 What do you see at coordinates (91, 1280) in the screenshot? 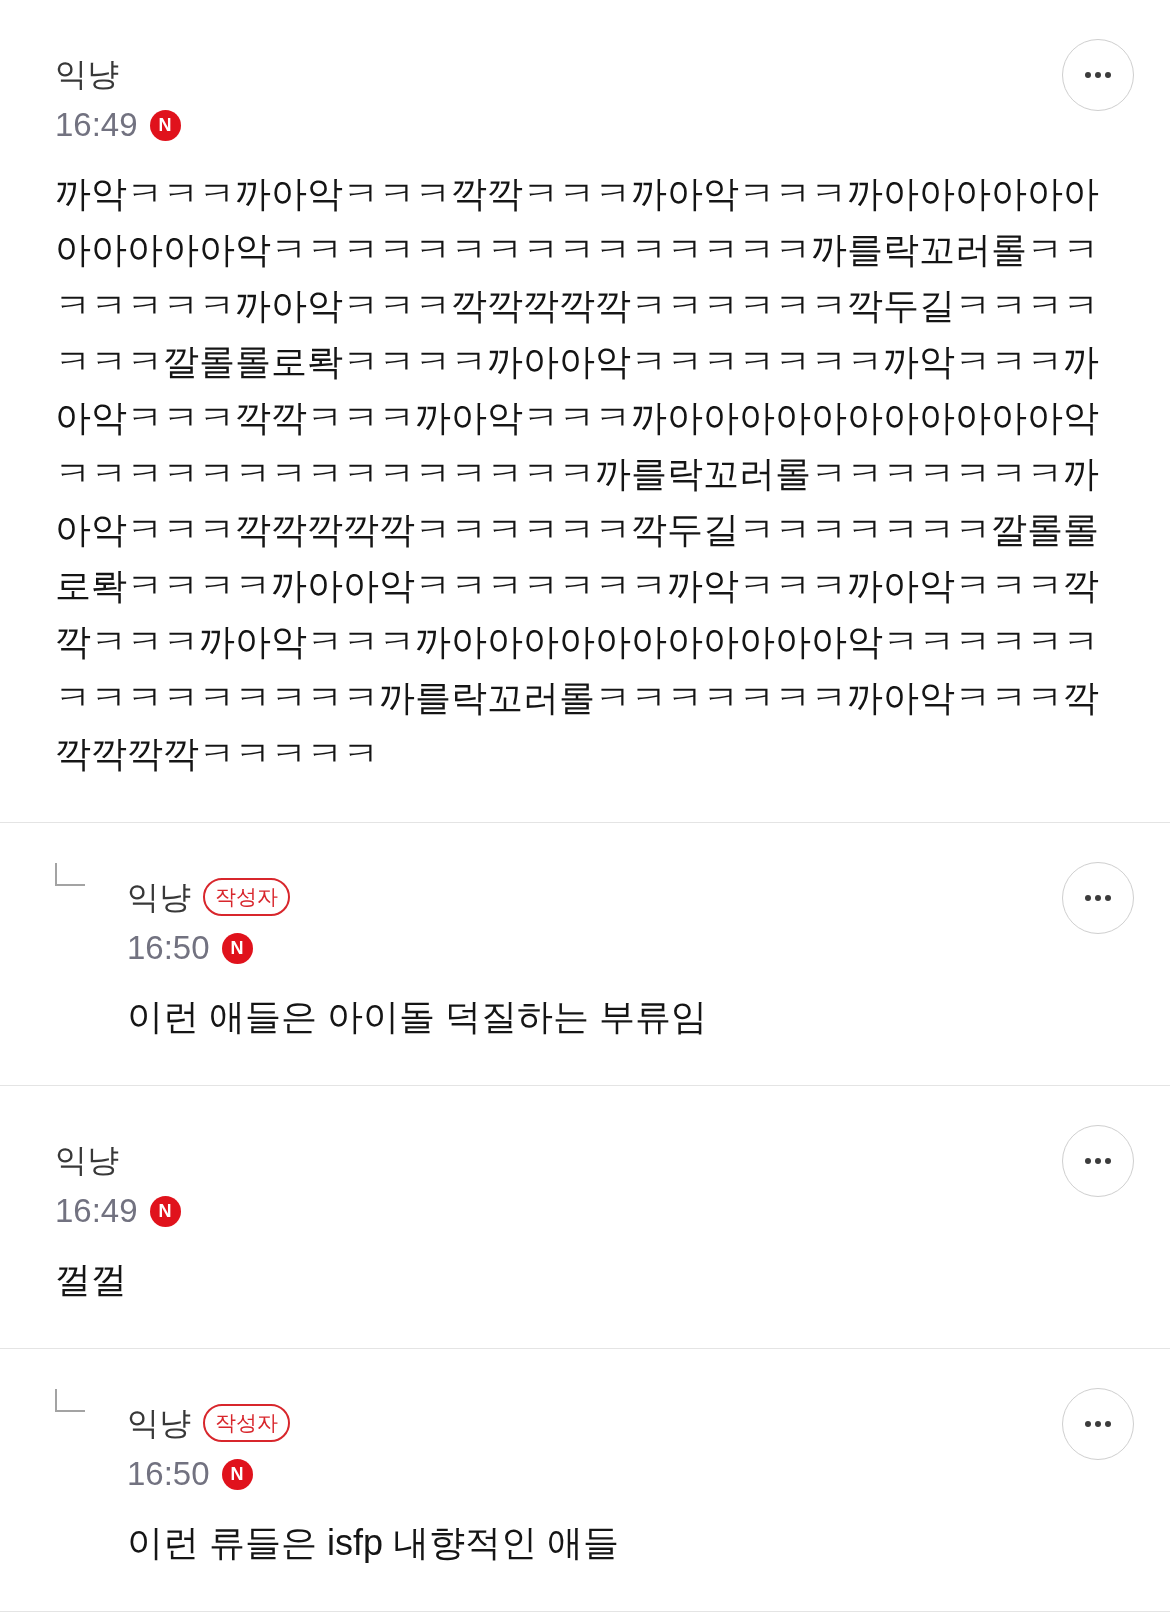
I see `comment-text: 껄껄` at bounding box center [91, 1280].